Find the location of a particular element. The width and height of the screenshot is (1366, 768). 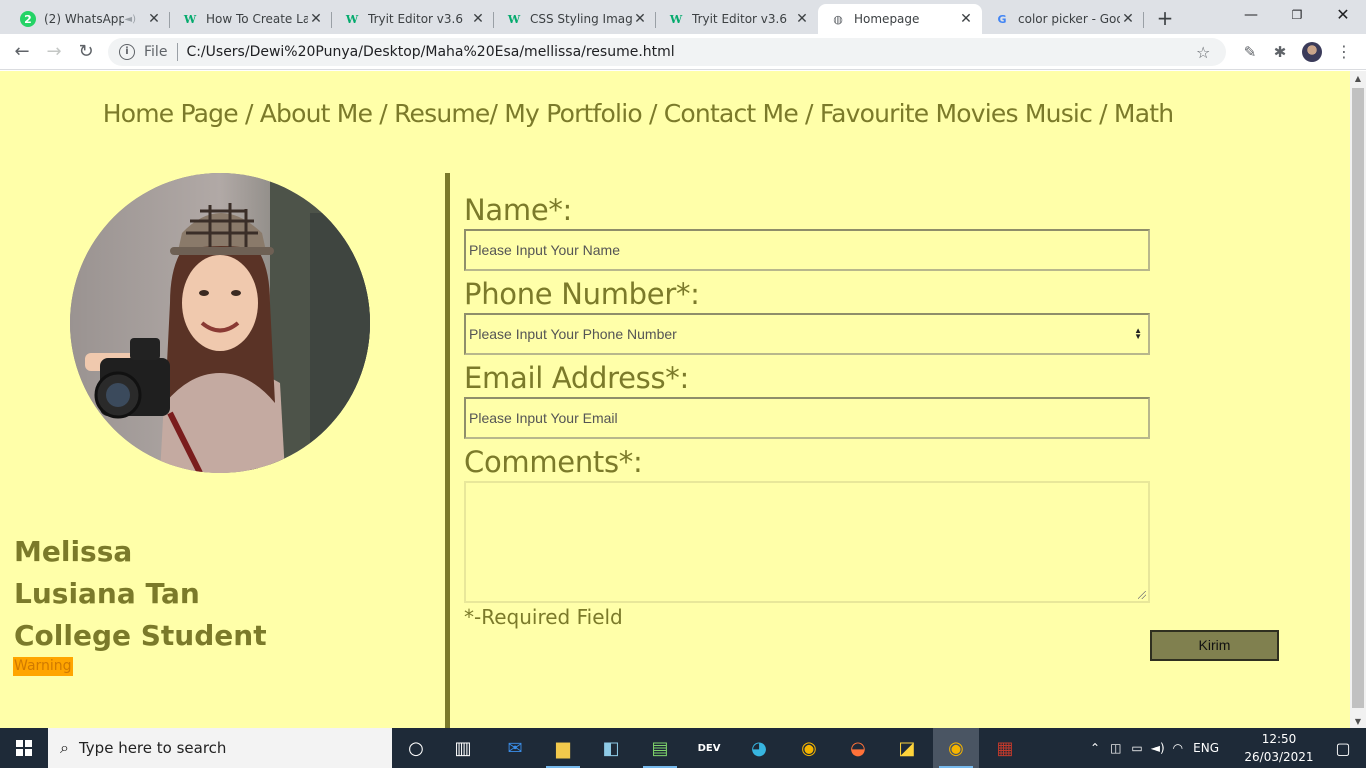

tab-css-styling-images: W CSS Styling Images ✕ is located at coordinates (575, 19).